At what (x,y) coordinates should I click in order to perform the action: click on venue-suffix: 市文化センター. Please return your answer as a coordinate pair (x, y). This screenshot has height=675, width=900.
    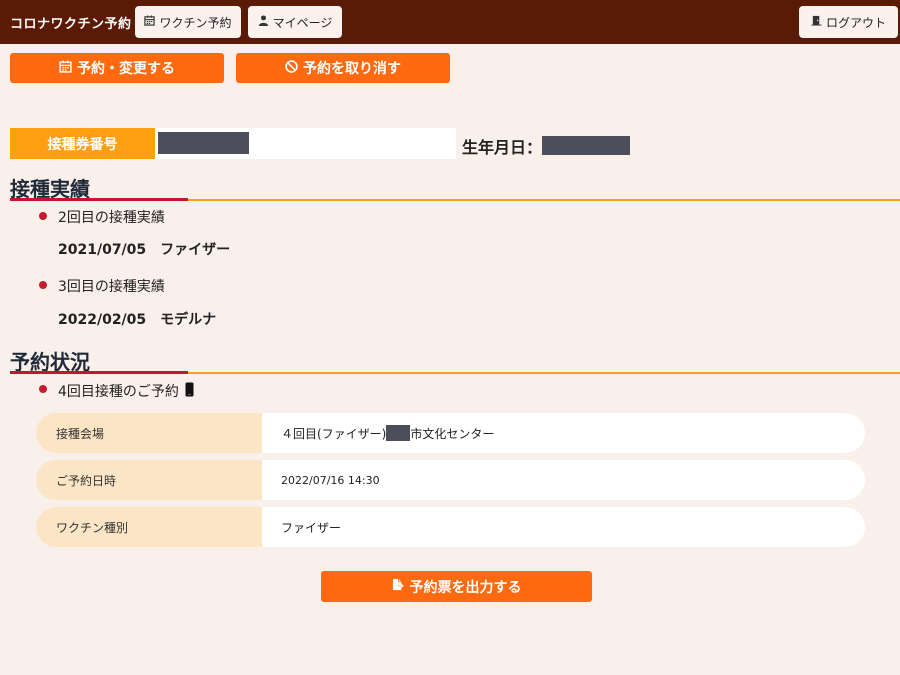
    Looking at the image, I should click on (452, 433).